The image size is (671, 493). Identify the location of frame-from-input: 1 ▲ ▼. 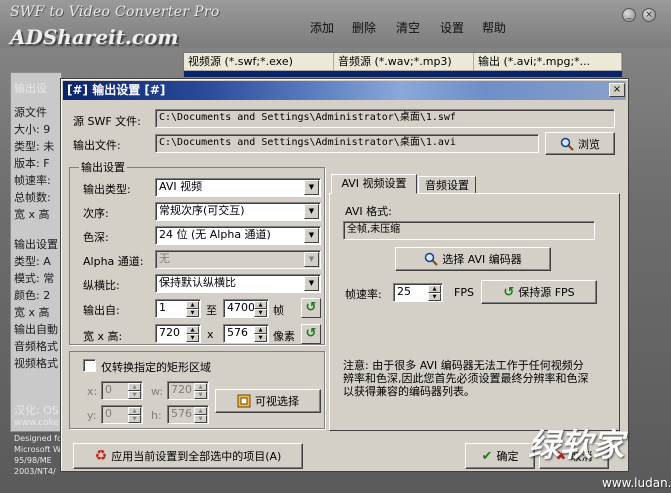
(178, 308).